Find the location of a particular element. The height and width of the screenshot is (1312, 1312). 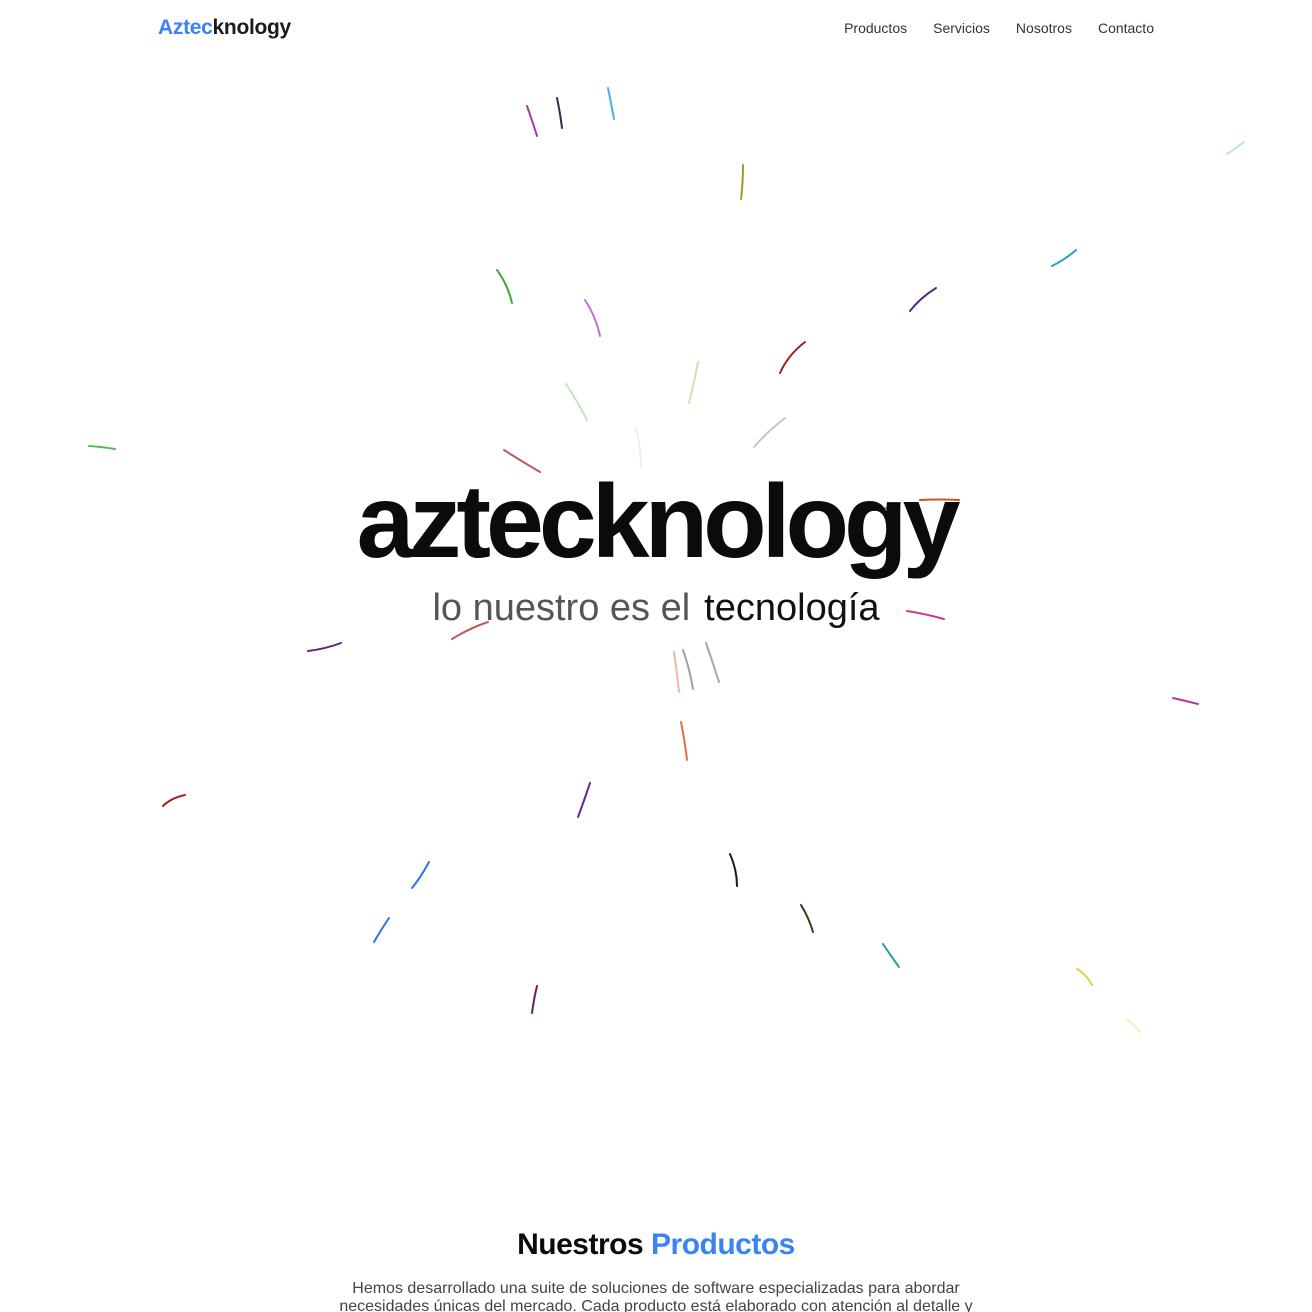

hero-subtitle-rotating-word: tecnología is located at coordinates (792, 608).